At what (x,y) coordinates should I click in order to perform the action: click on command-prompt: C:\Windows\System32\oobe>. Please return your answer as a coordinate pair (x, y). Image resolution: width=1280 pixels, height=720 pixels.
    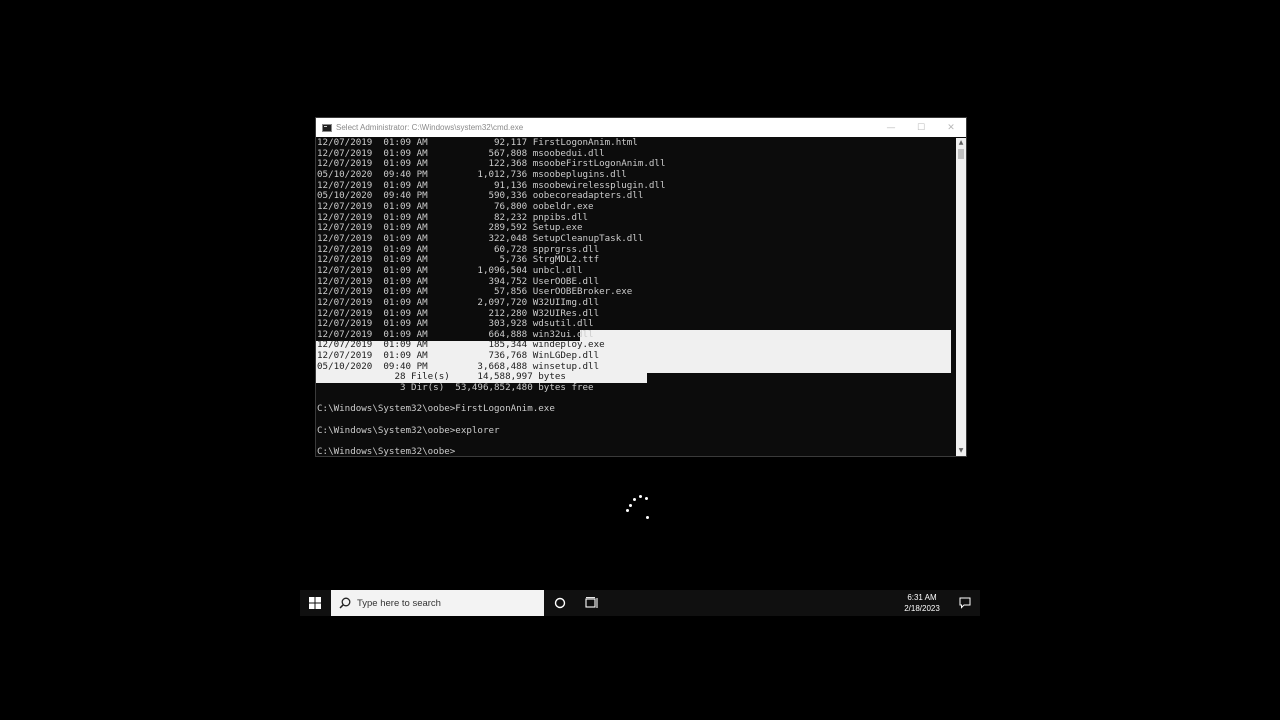
    Looking at the image, I should click on (386, 451).